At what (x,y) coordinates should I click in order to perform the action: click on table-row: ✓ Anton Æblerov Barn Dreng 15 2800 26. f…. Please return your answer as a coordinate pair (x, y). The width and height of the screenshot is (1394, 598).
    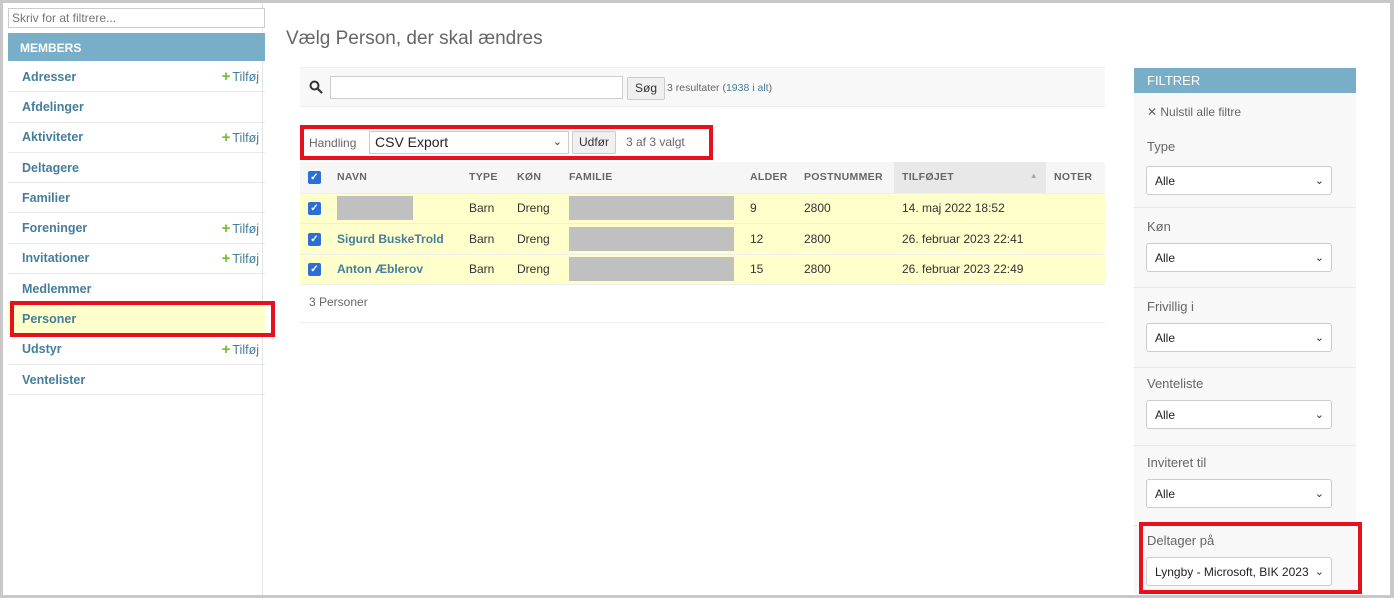
    Looking at the image, I should click on (702, 269).